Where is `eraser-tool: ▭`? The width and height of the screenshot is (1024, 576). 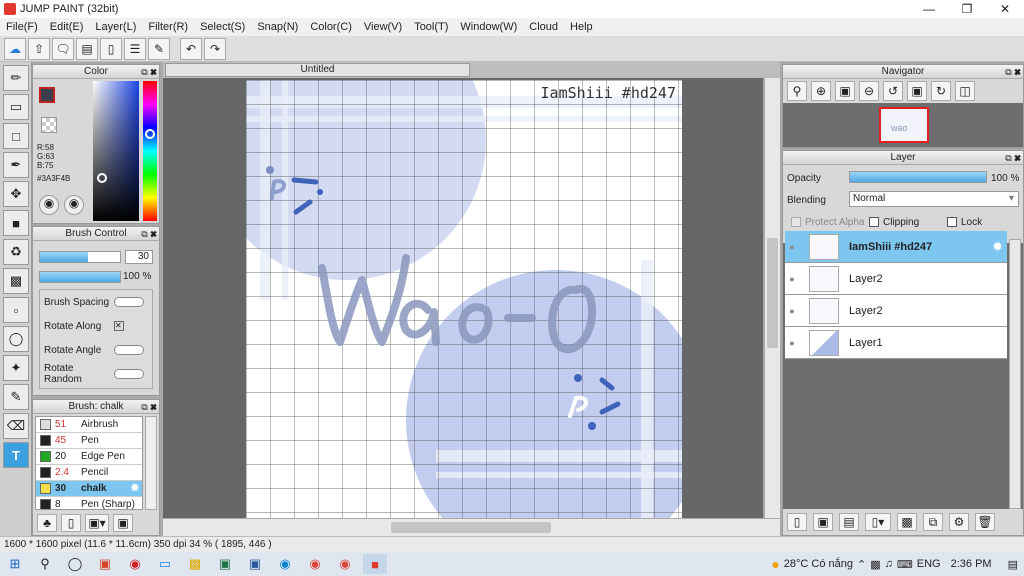 eraser-tool: ▭ is located at coordinates (16, 107).